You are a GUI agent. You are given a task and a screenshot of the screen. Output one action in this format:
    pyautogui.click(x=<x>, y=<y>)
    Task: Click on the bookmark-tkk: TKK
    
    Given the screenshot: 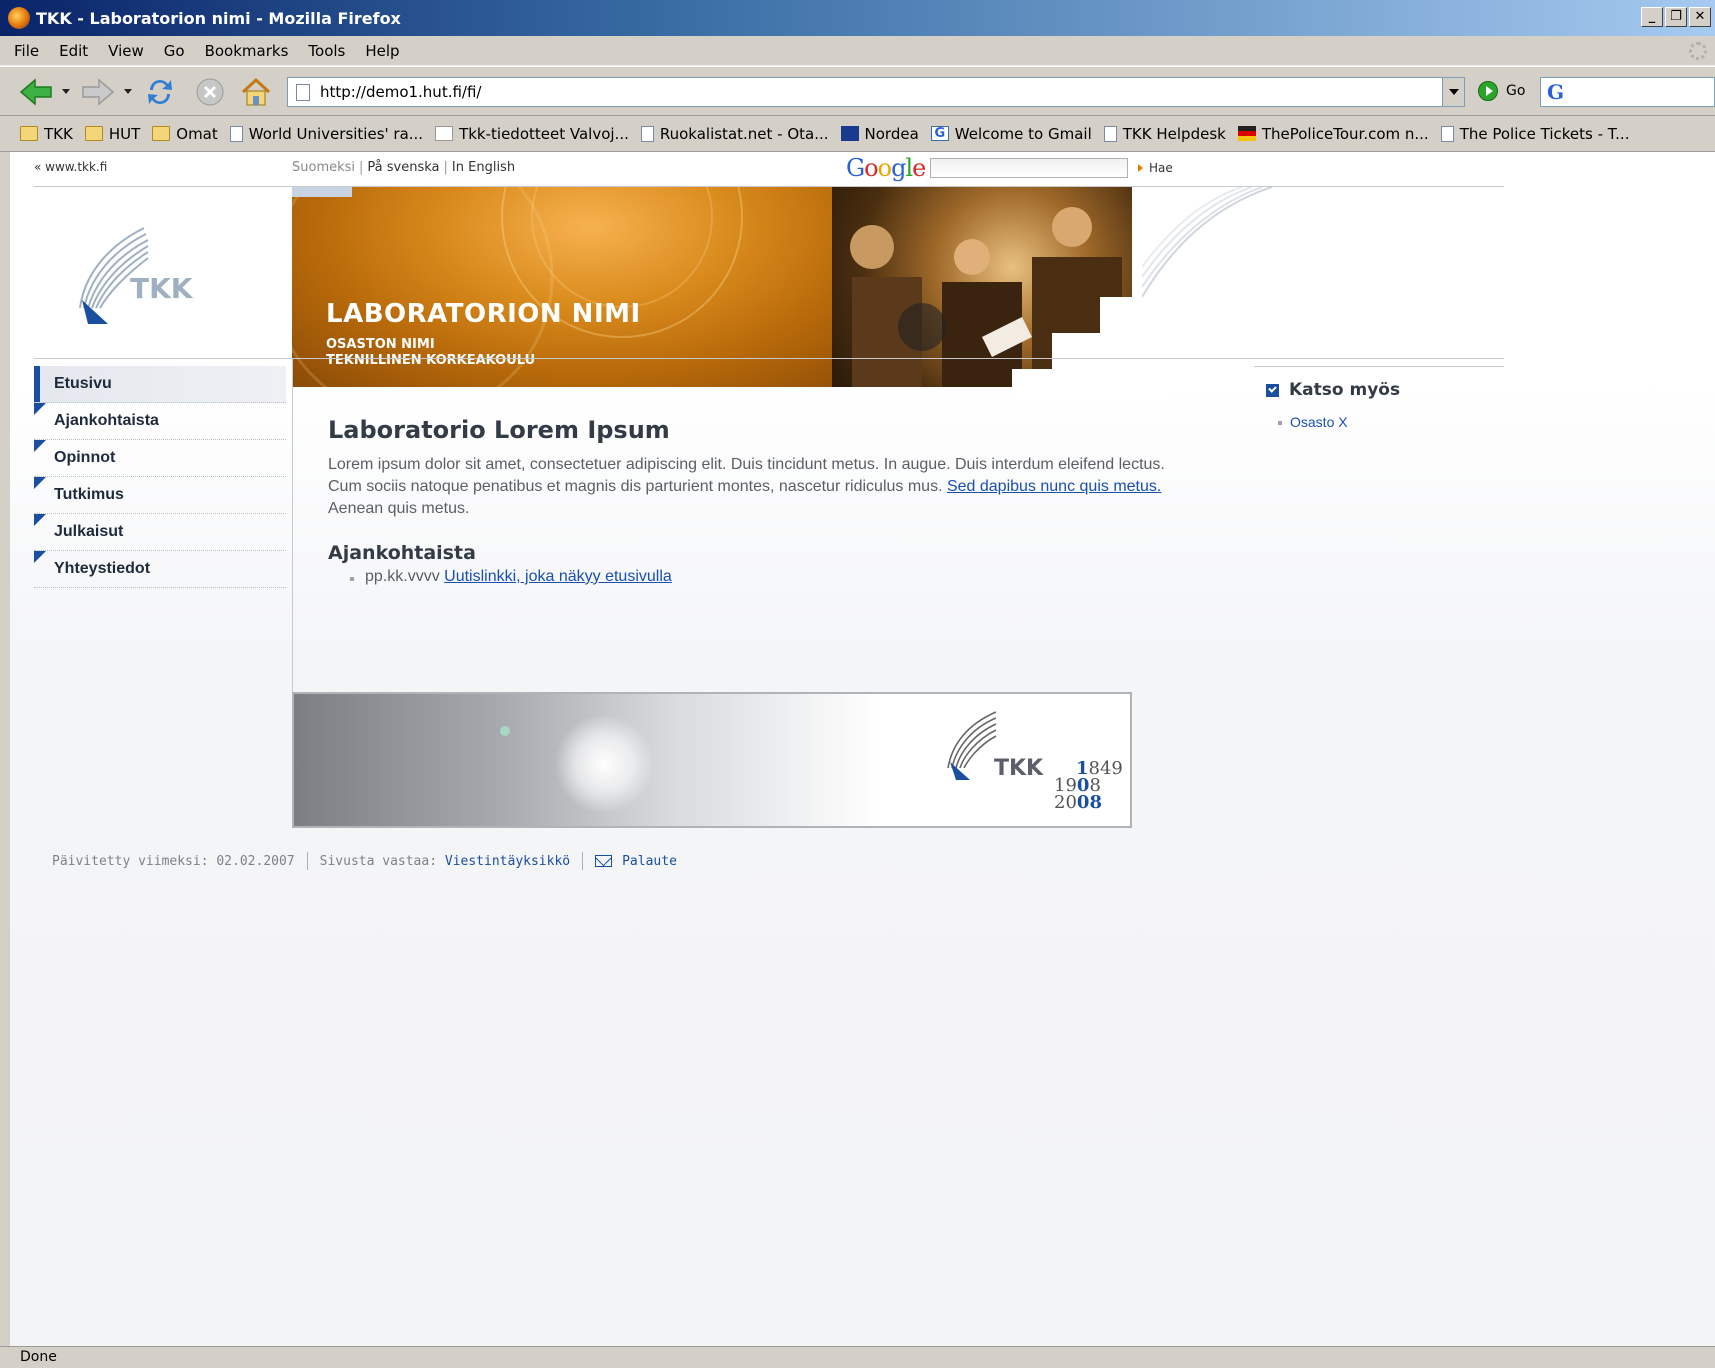 What is the action you would take?
    pyautogui.click(x=46, y=134)
    